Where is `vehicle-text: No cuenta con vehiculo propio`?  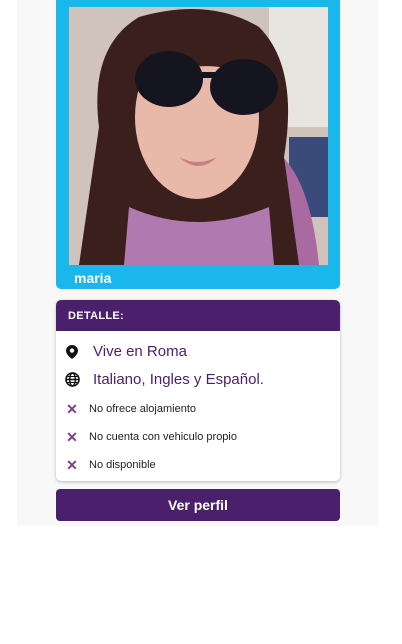 vehicle-text: No cuenta con vehiculo propio is located at coordinates (163, 437).